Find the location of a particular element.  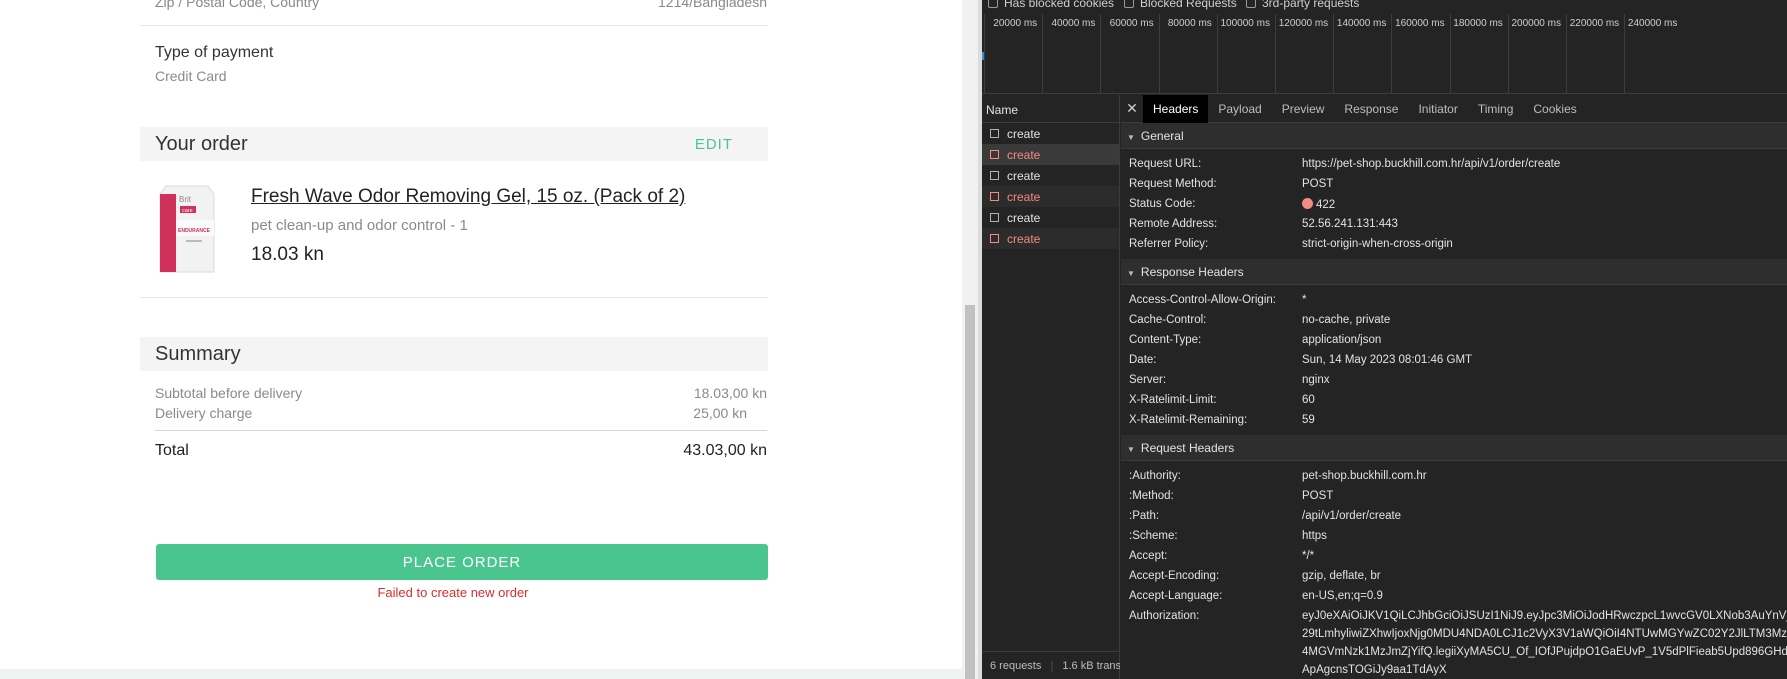

order-section-header: Your order EDIT is located at coordinates (454, 144).